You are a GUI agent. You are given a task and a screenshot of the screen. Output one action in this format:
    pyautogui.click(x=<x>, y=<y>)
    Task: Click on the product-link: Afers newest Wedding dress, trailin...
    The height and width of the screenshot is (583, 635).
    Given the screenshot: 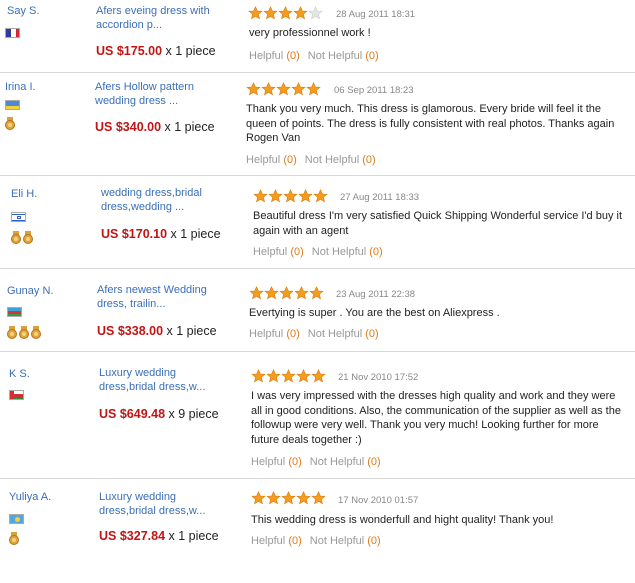 What is the action you would take?
    pyautogui.click(x=159, y=297)
    